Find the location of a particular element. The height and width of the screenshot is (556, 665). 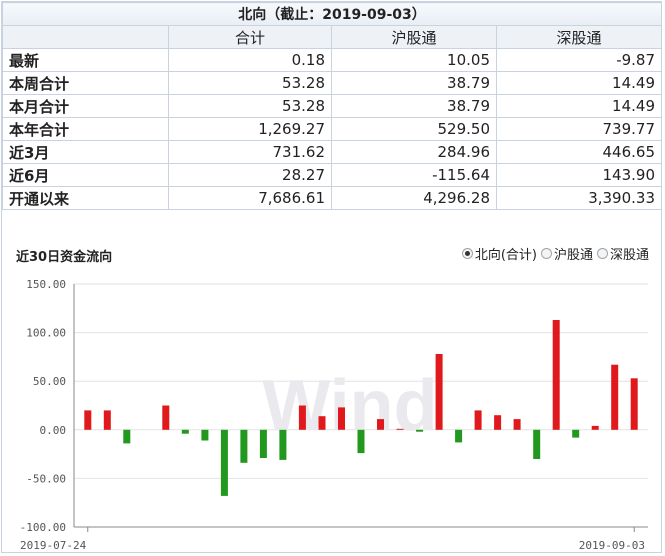

row-label: 最新 is located at coordinates (85, 60).